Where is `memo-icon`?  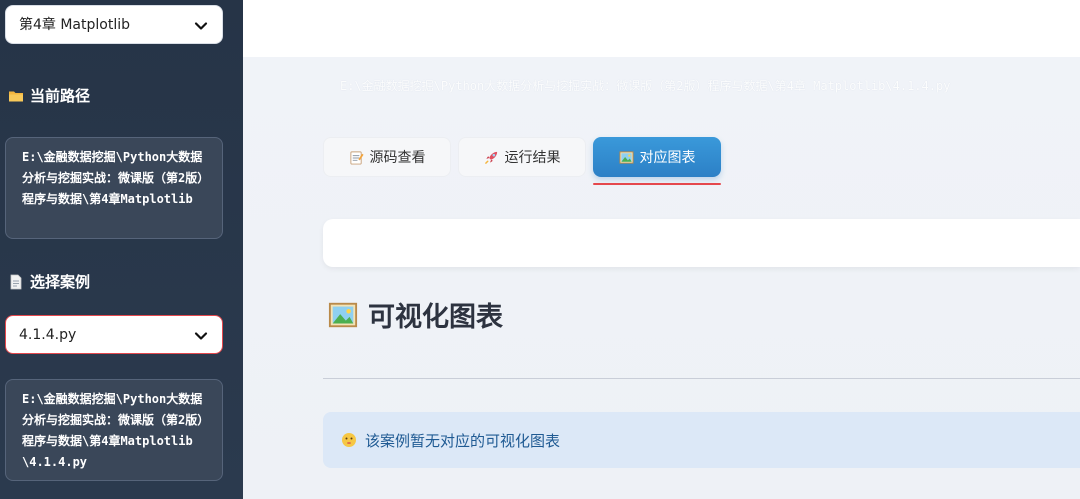 memo-icon is located at coordinates (356, 157).